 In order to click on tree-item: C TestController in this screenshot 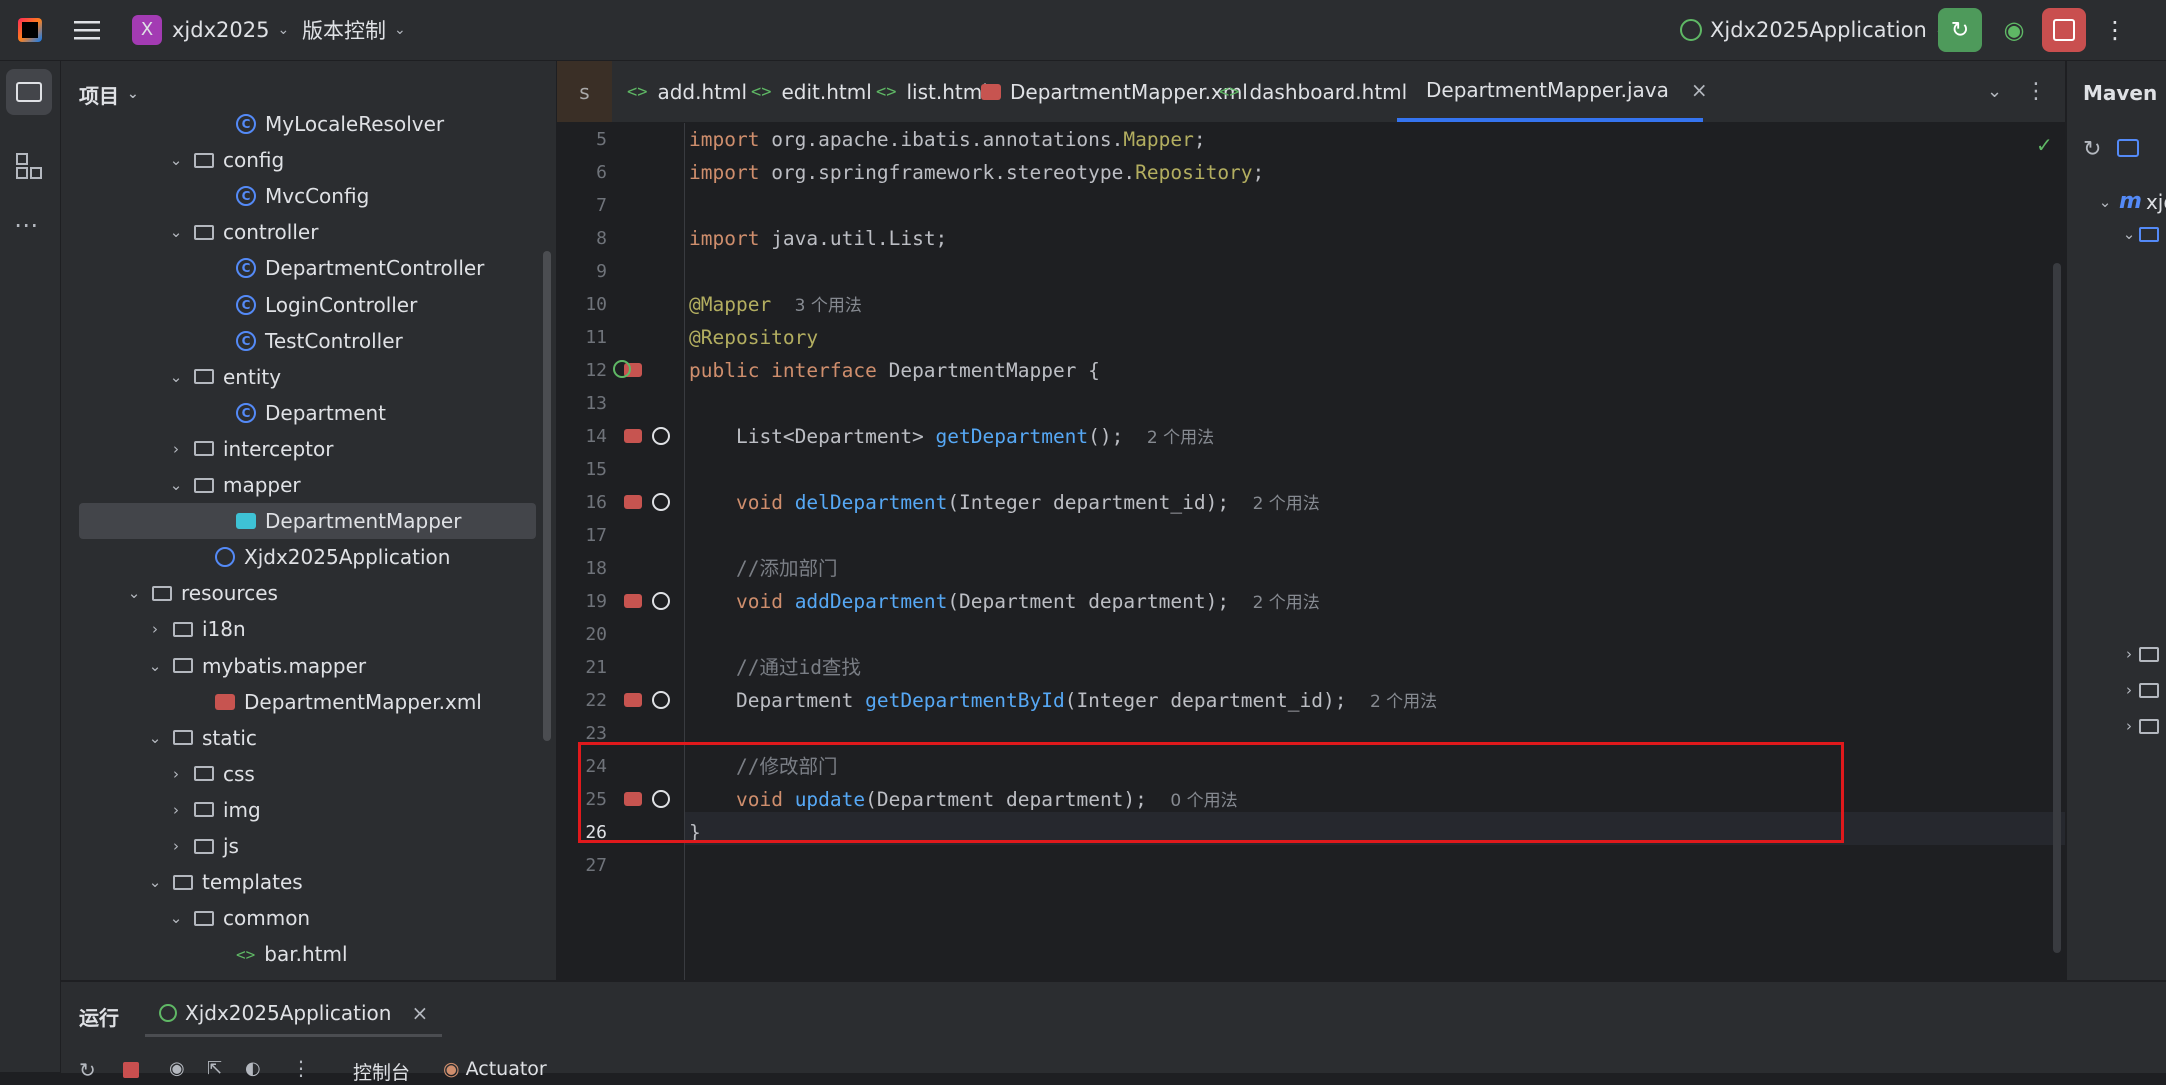, I will do `click(301, 341)`.